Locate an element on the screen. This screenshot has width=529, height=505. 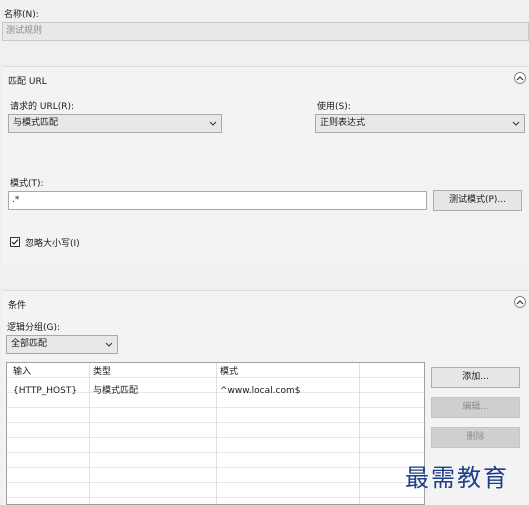
column-header-input: 输入 is located at coordinates (22, 372).